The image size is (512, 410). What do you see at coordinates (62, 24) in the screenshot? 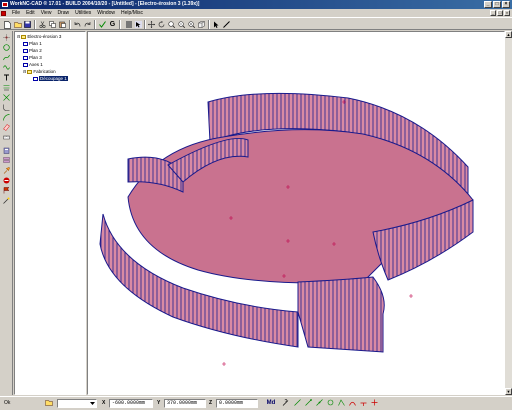
I see `paste-icon` at bounding box center [62, 24].